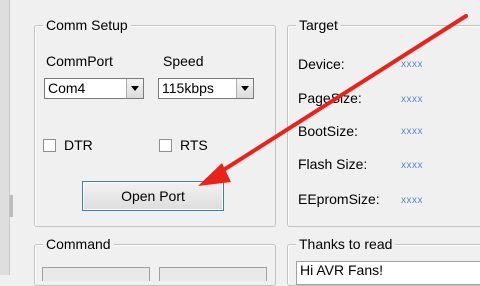  Describe the element at coordinates (321, 64) in the screenshot. I see `device-label: Device:` at that location.